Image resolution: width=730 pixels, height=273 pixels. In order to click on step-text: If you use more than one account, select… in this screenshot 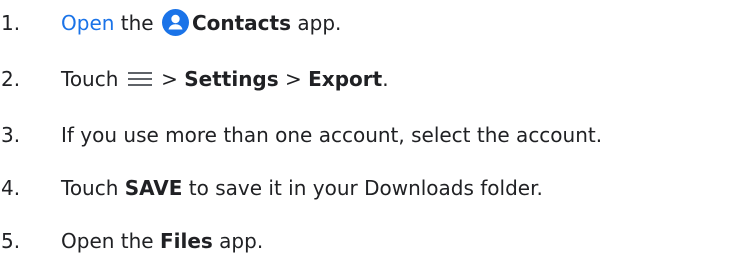, I will do `click(331, 135)`.